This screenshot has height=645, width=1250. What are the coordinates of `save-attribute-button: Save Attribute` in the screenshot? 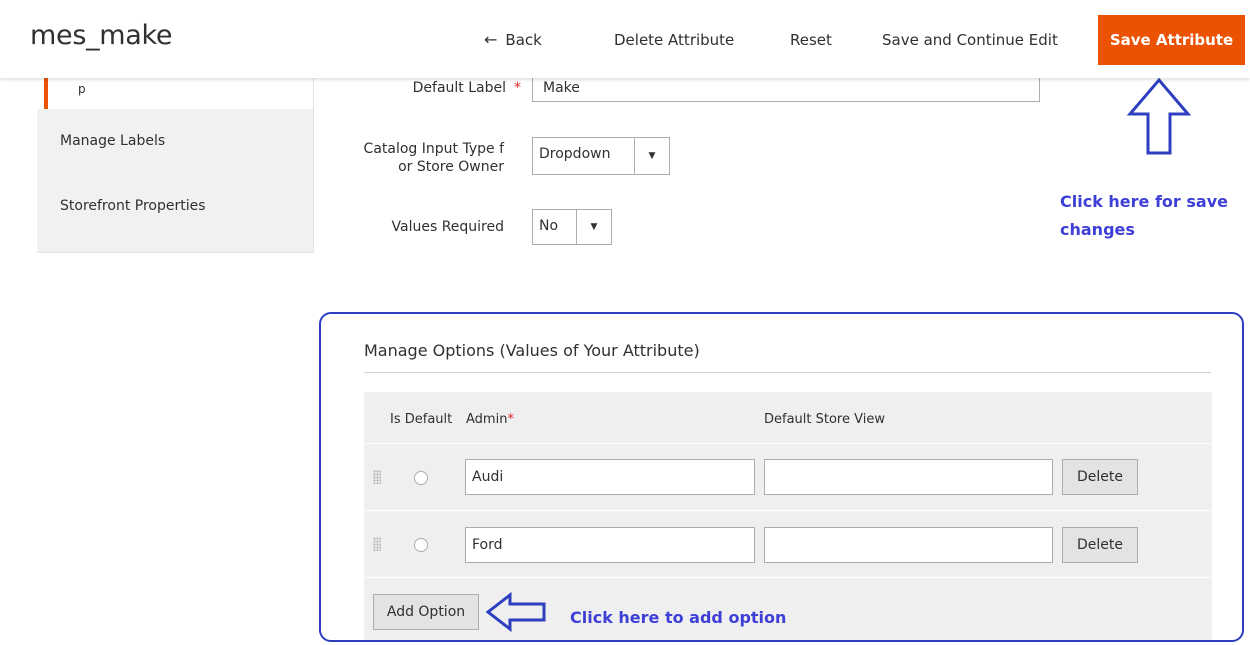 It's located at (1171, 40).